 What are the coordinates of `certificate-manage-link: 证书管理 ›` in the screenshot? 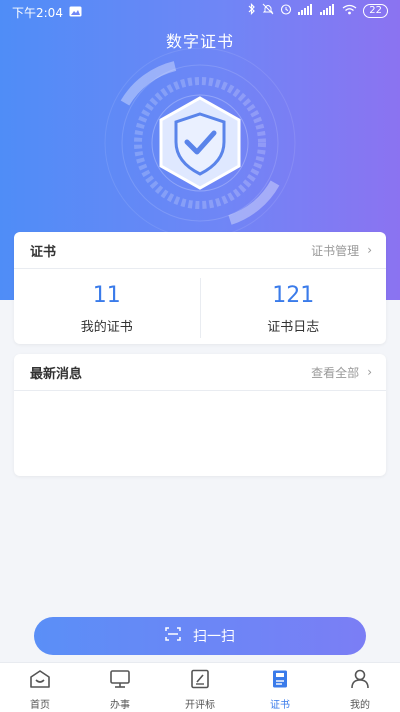 It's located at (341, 250).